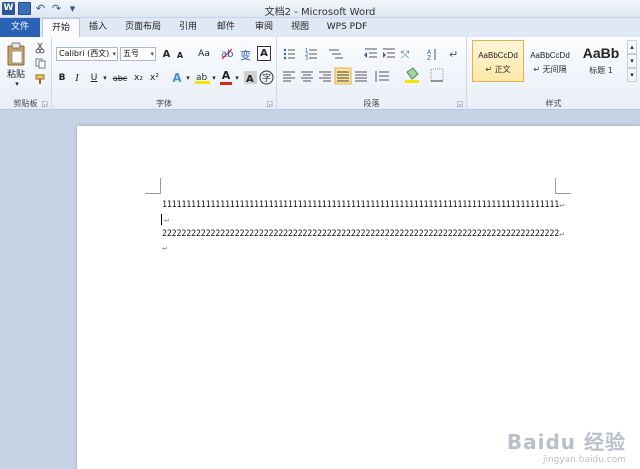 This screenshot has width=640, height=469. What do you see at coordinates (389, 53) in the screenshot?
I see `increase-indent-icon` at bounding box center [389, 53].